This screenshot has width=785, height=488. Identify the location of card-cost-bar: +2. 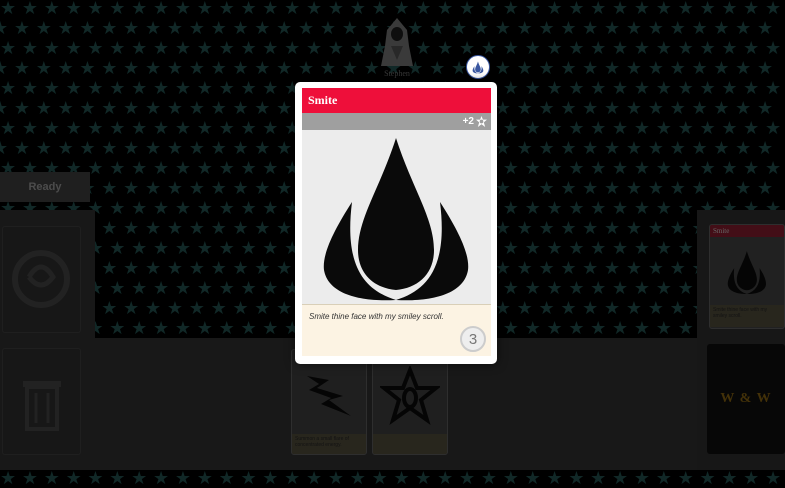
(396, 121).